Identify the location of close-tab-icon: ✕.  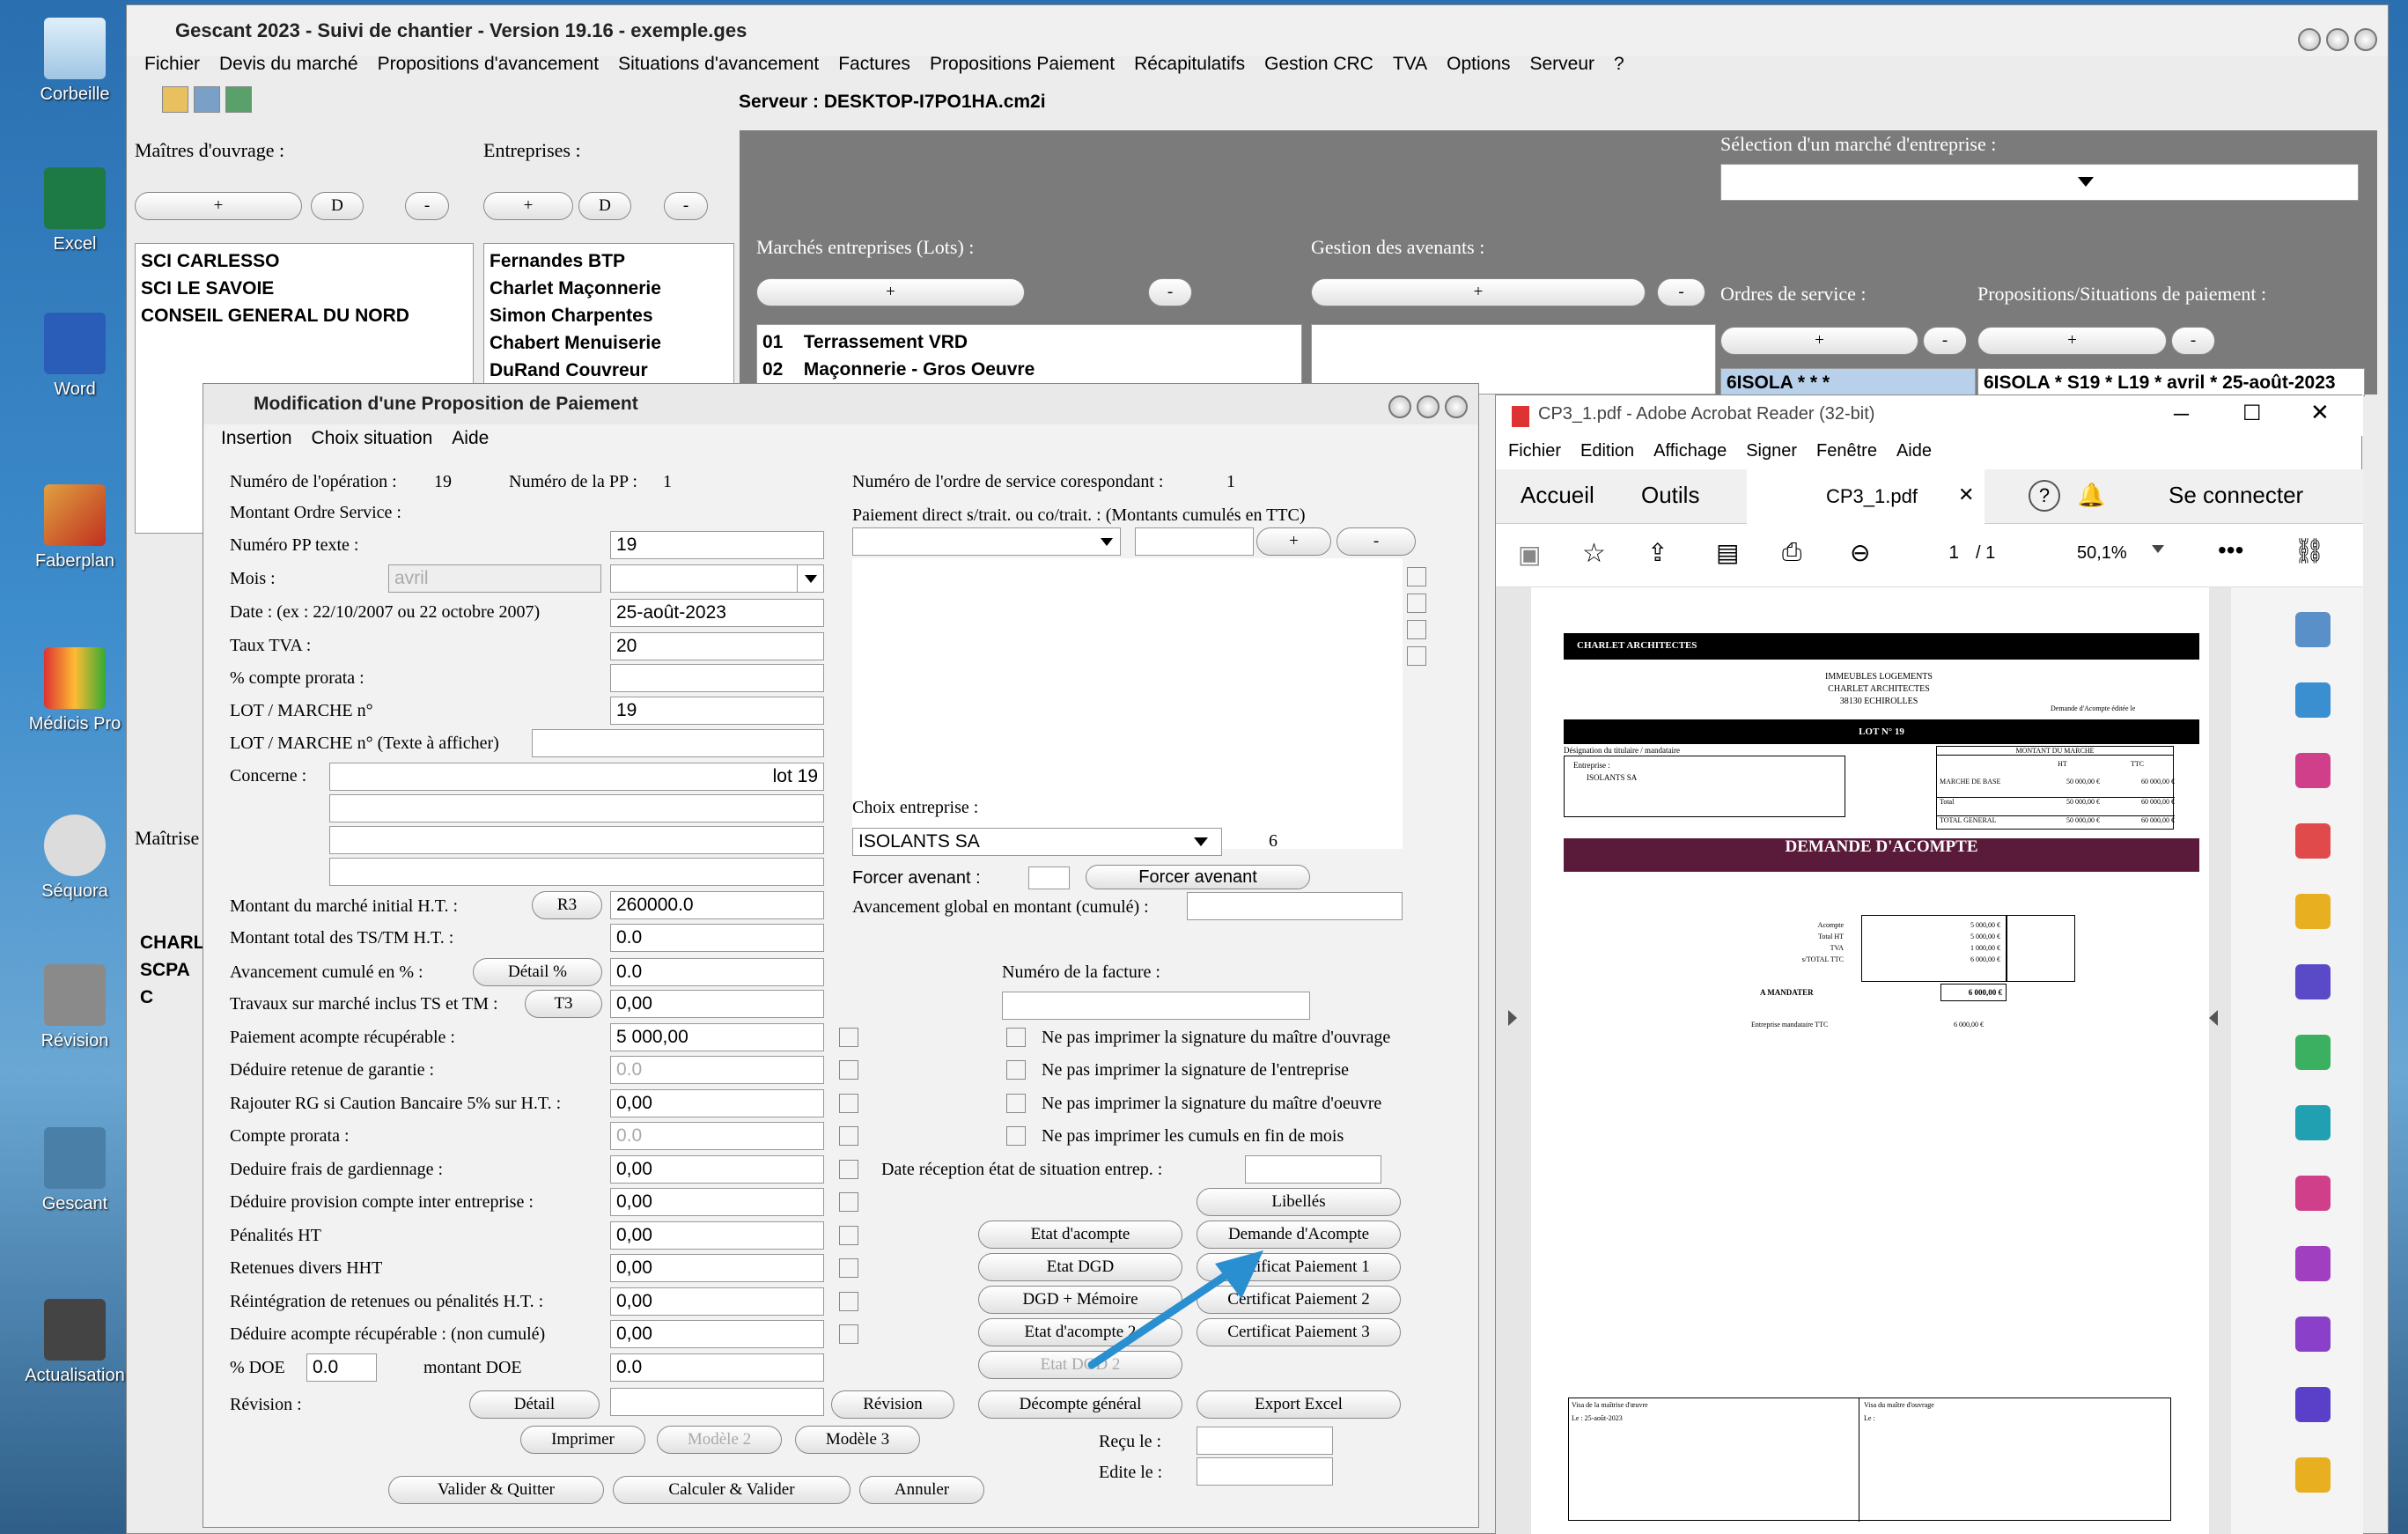
(1966, 494).